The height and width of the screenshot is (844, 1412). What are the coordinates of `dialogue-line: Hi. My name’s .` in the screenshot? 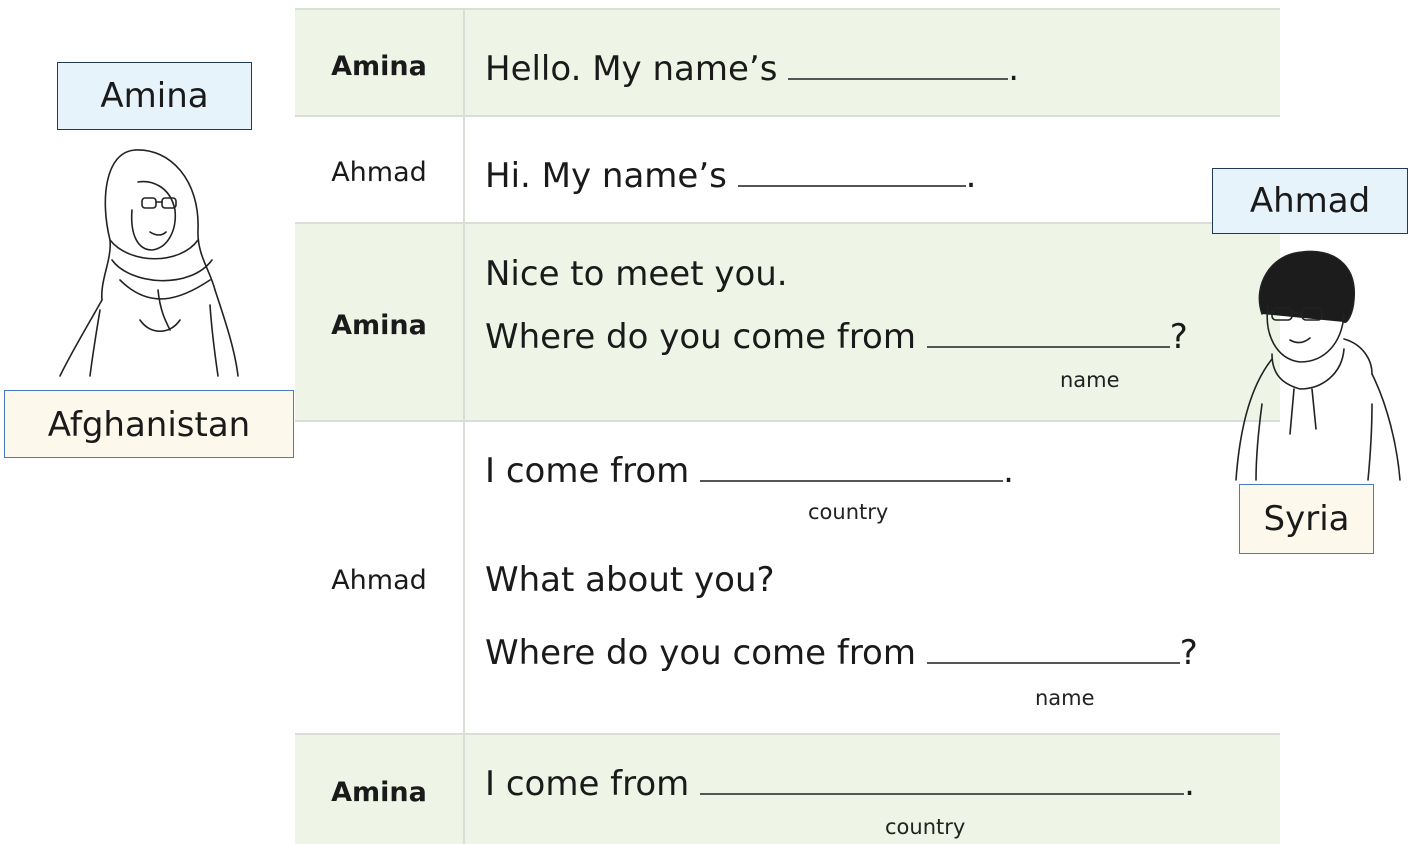 It's located at (730, 175).